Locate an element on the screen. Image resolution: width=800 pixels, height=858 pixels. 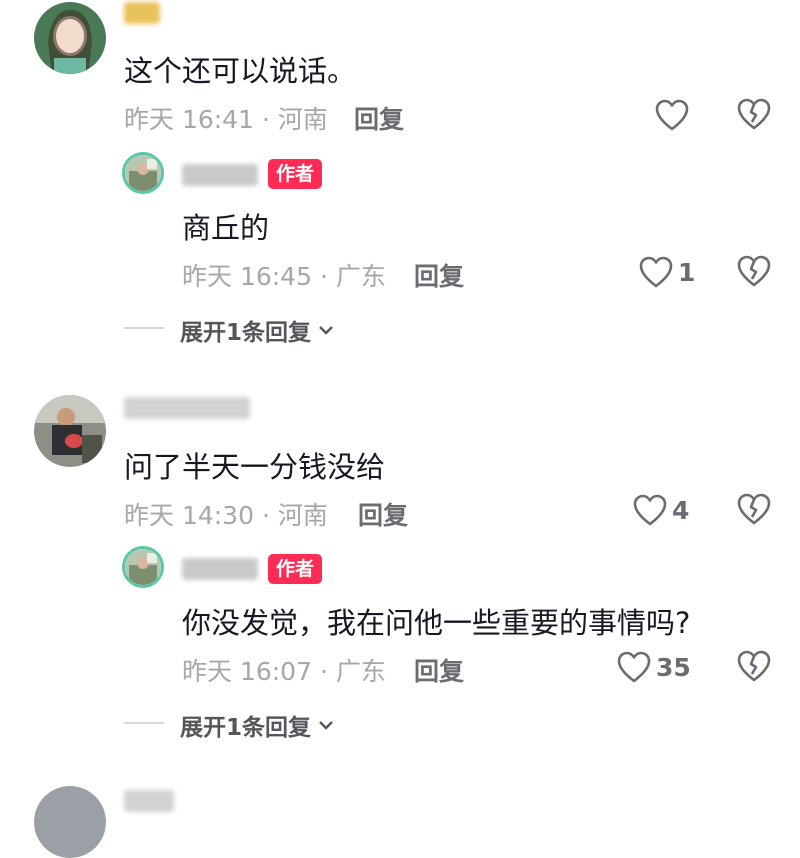
like-button: 35 is located at coordinates (653, 667).